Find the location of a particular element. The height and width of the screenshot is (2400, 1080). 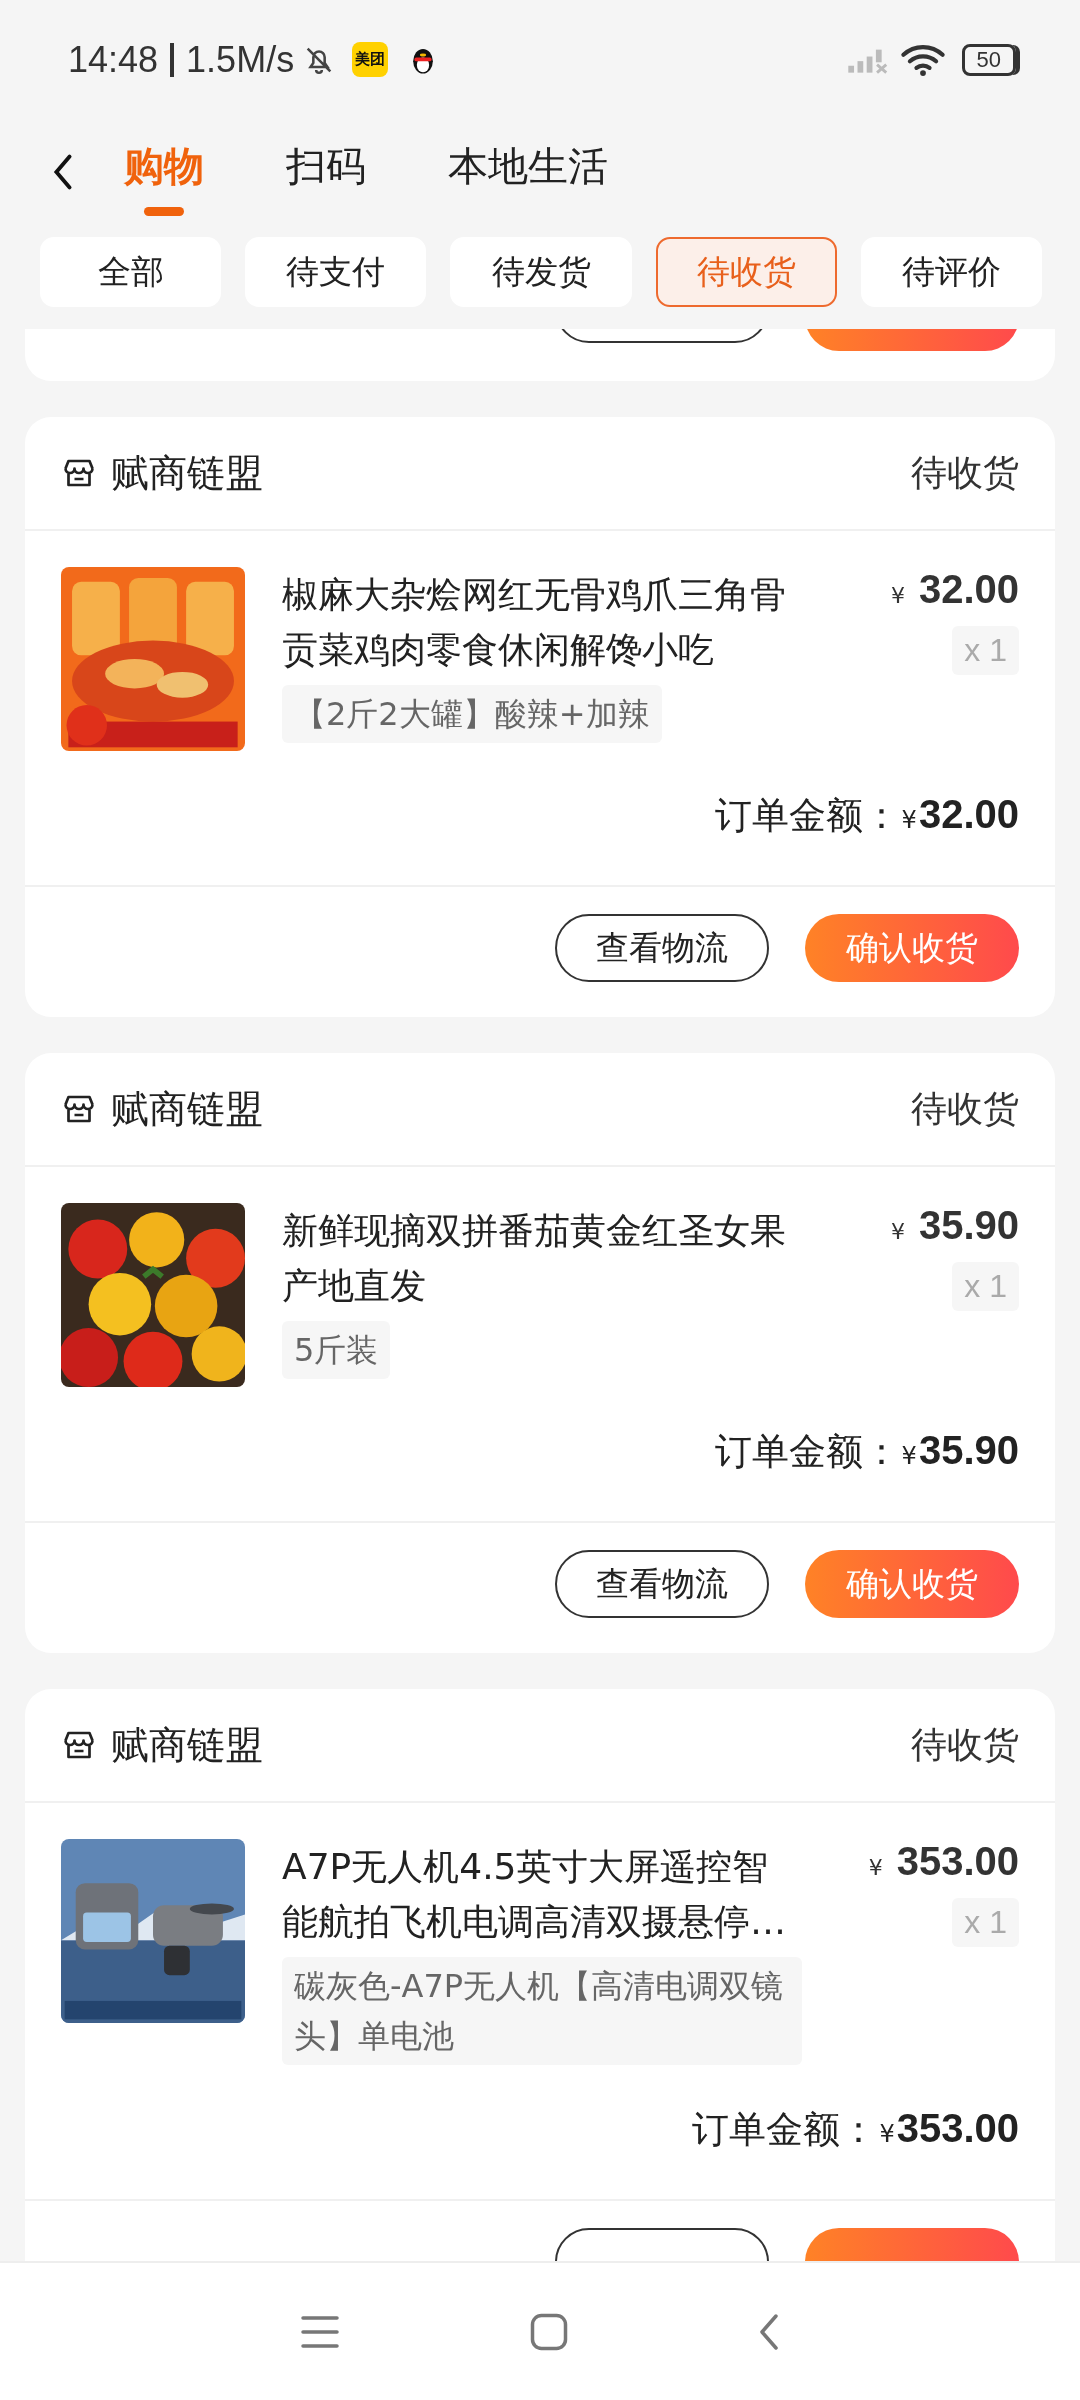

product-price: 353.00 is located at coordinates (957, 1862).